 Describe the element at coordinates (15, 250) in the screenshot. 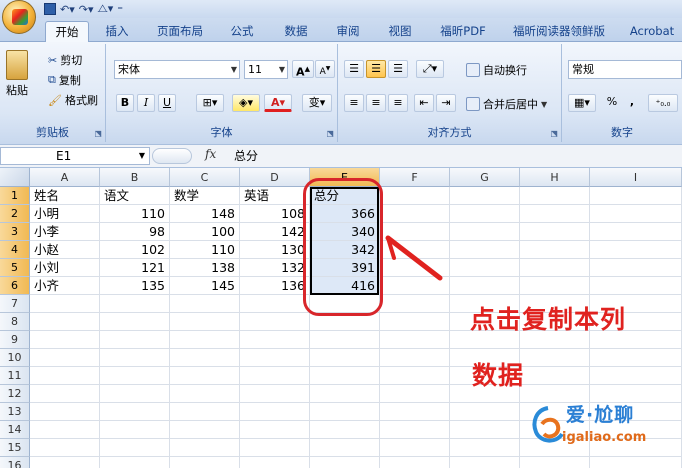

I see `row-header-4: 4` at that location.